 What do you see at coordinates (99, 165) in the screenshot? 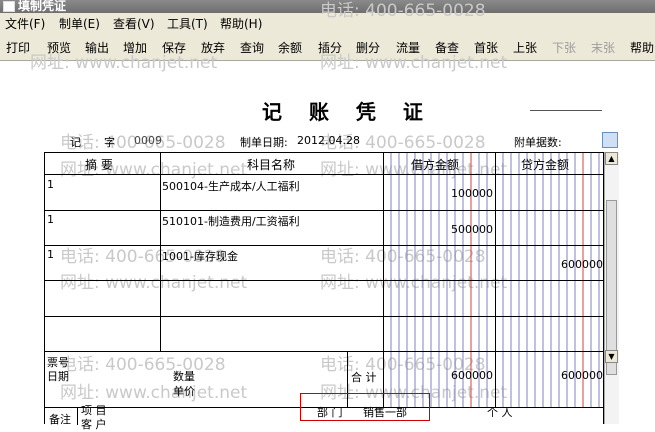
I see `column-header-summary: 摘 要` at bounding box center [99, 165].